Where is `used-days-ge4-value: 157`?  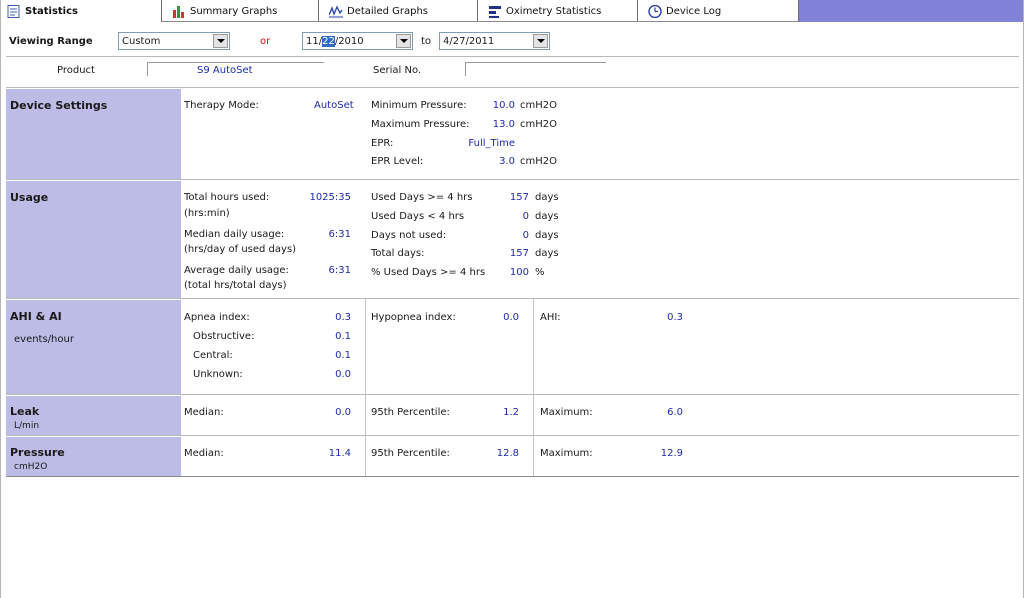
used-days-ge4-value: 157 is located at coordinates (519, 197).